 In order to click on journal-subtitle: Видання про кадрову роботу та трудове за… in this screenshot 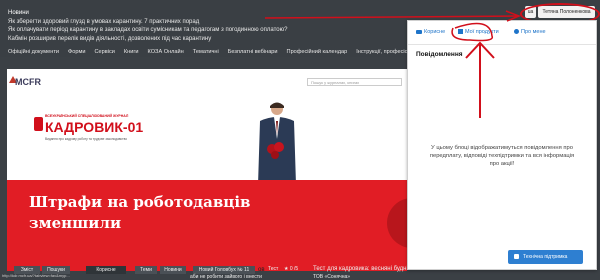, I will do `click(86, 139)`.